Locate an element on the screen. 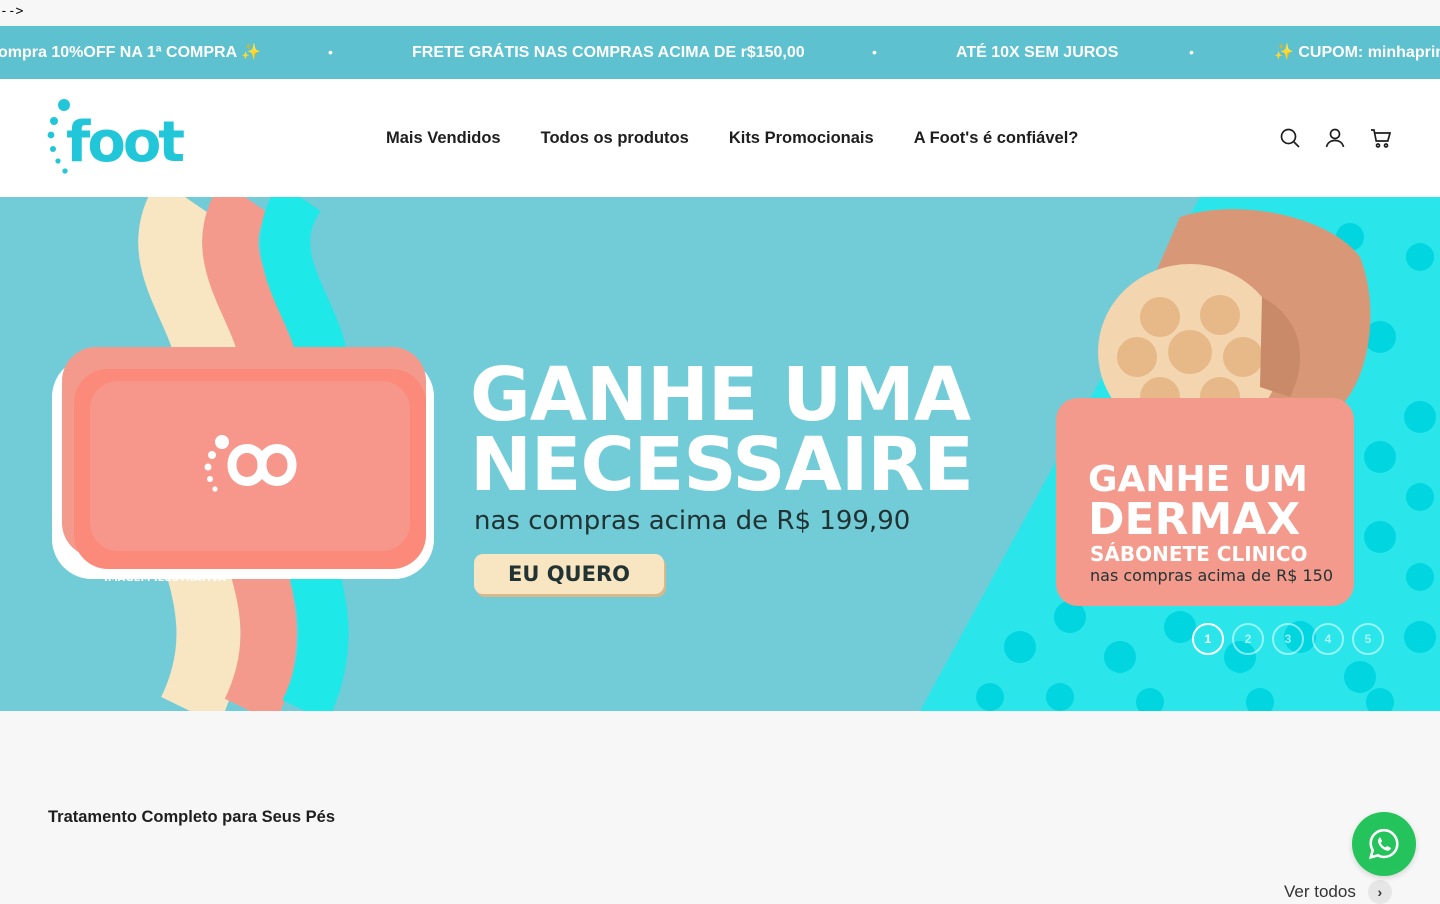 The image size is (1440, 904). hero-cta-button: EU QUERO is located at coordinates (569, 574).